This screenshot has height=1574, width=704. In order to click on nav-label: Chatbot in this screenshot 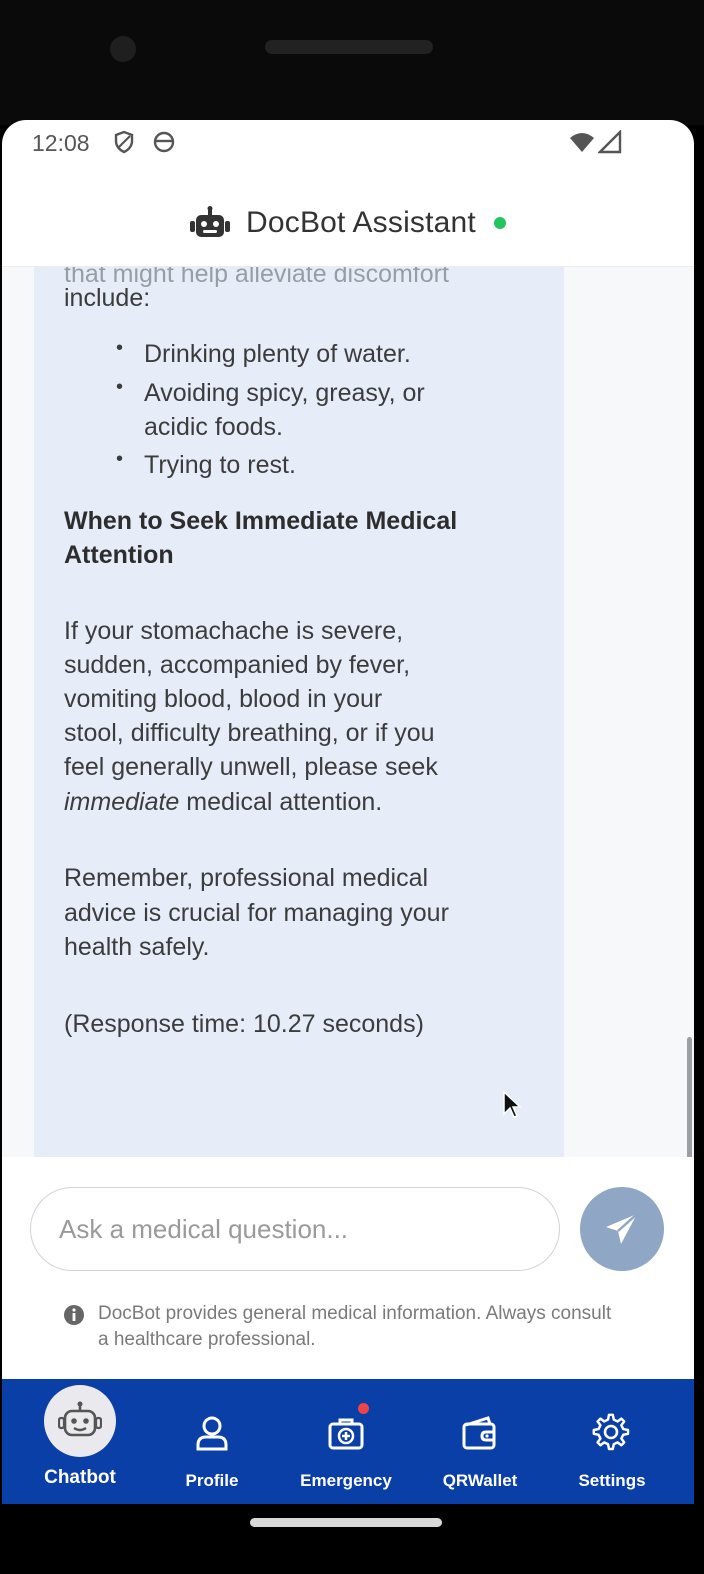, I will do `click(80, 1477)`.